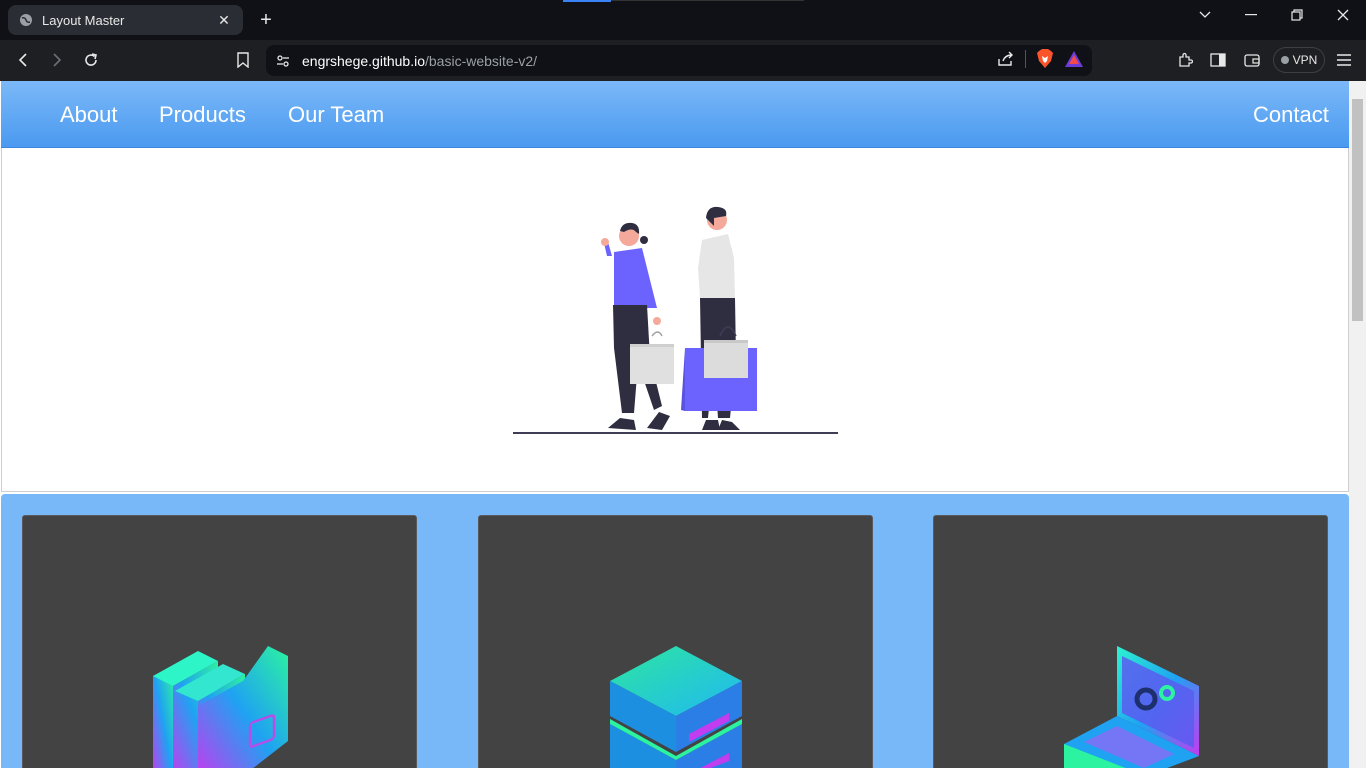  What do you see at coordinates (1297, 15) in the screenshot?
I see `restore-icon` at bounding box center [1297, 15].